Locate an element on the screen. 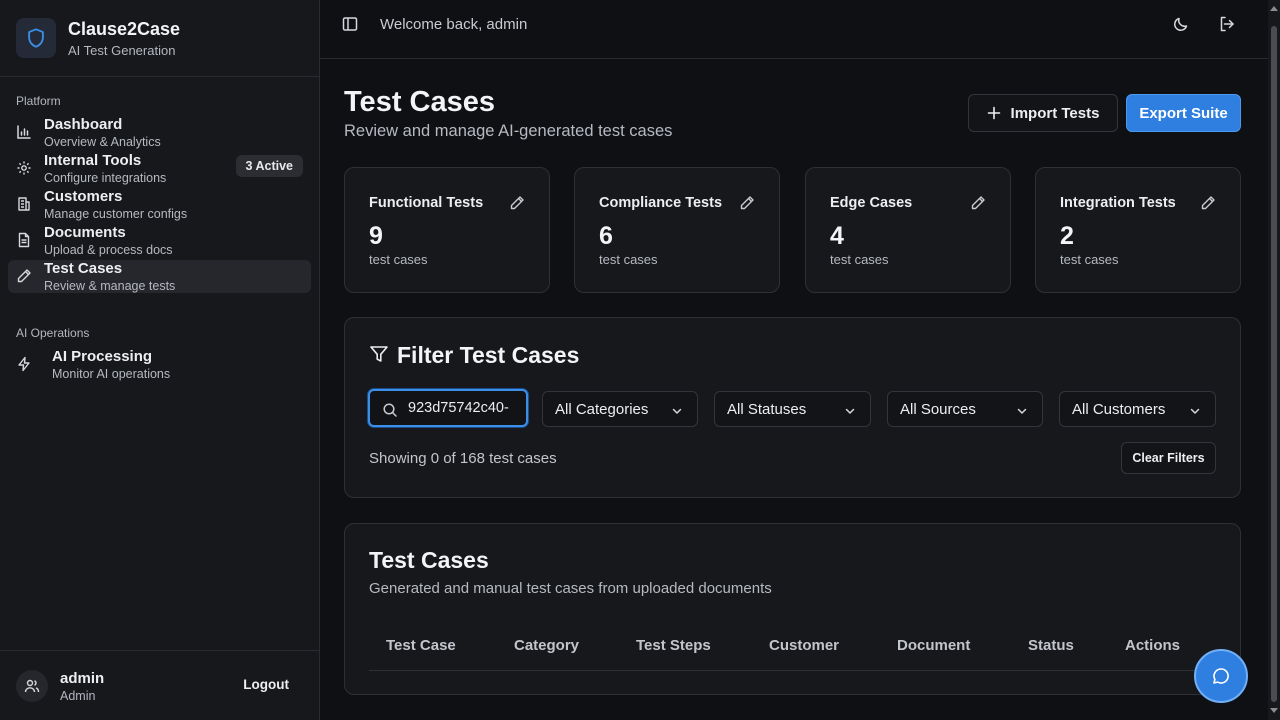  select-value: All Customers is located at coordinates (1119, 409).